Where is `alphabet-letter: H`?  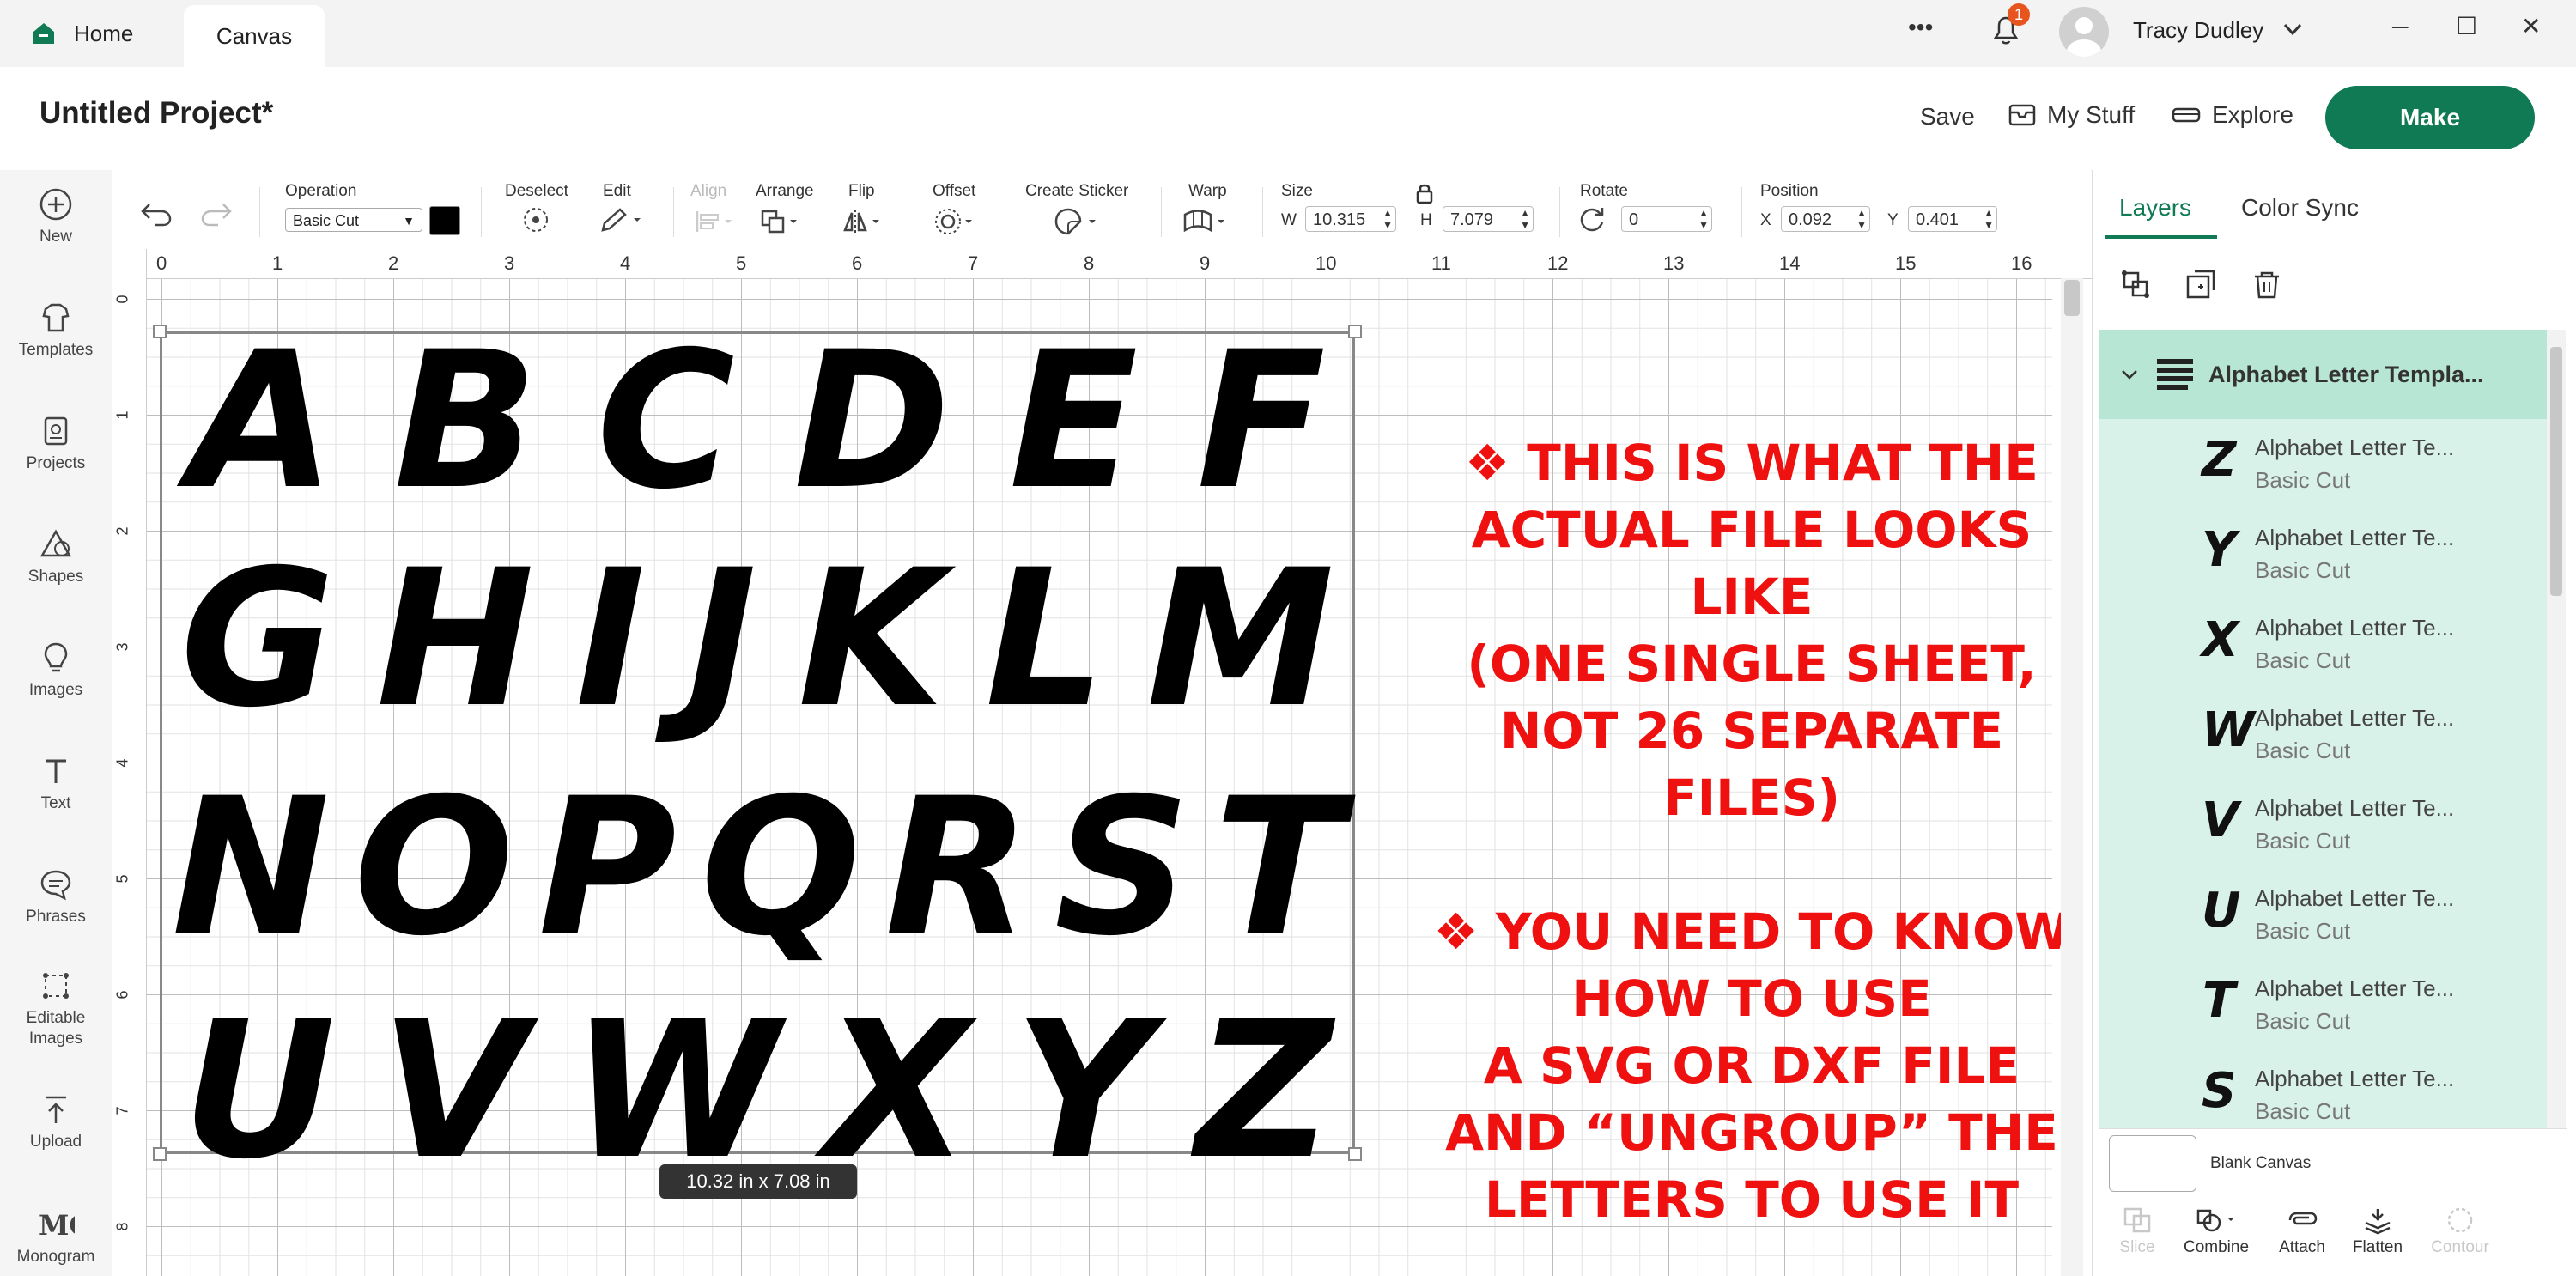
alphabet-letter: H is located at coordinates (455, 638).